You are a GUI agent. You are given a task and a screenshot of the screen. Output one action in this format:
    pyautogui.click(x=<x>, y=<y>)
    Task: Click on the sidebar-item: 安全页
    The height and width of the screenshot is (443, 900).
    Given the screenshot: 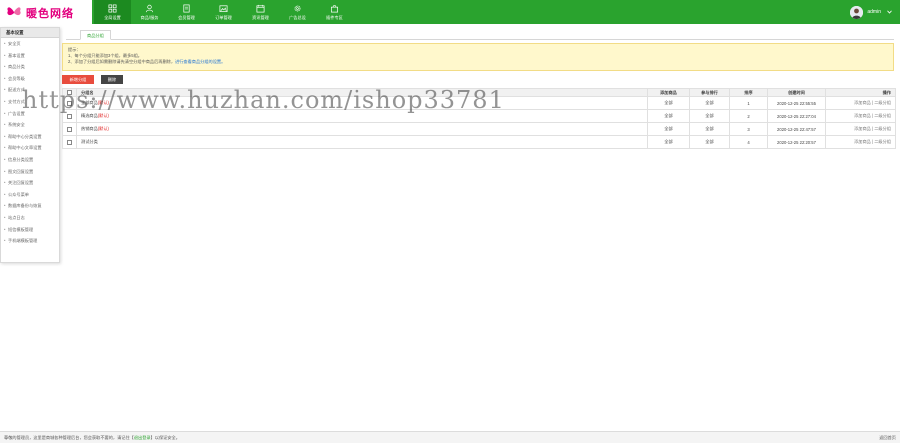 What is the action you would take?
    pyautogui.click(x=30, y=44)
    